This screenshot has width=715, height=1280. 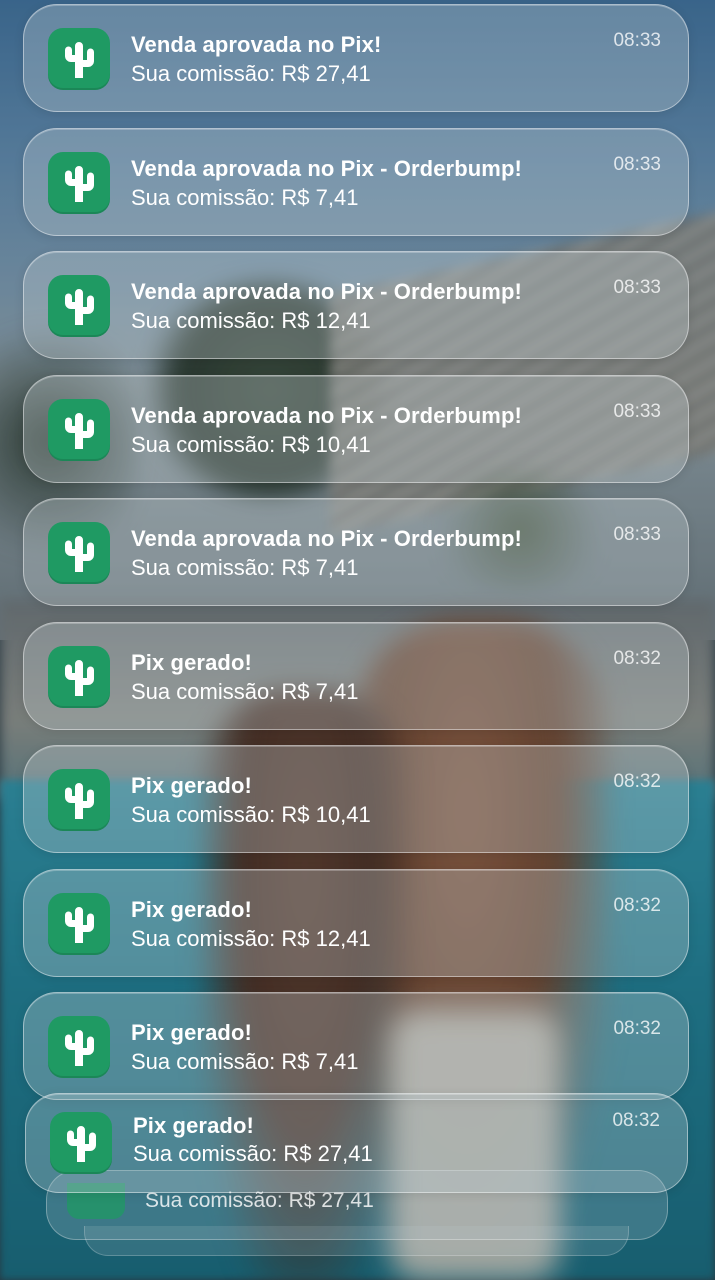 I want to click on notification-title: Venda aprovada no Pix!, so click(x=256, y=44).